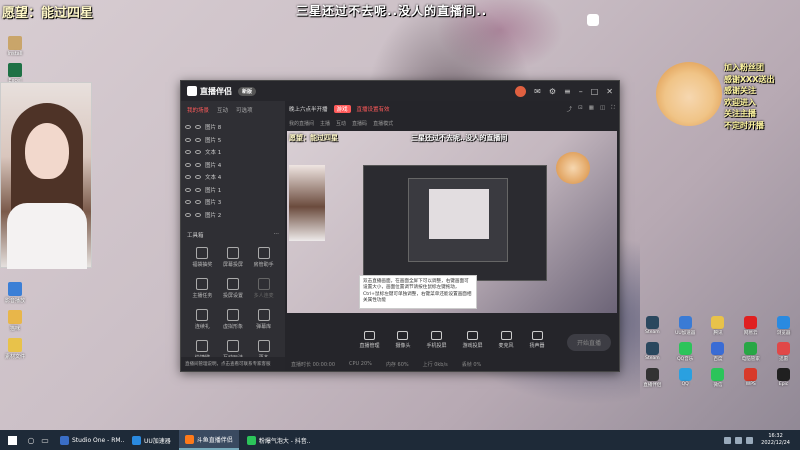 Image resolution: width=800 pixels, height=450 pixels. What do you see at coordinates (588, 342) in the screenshot?
I see `start-live-button: 开始直播` at bounding box center [588, 342].